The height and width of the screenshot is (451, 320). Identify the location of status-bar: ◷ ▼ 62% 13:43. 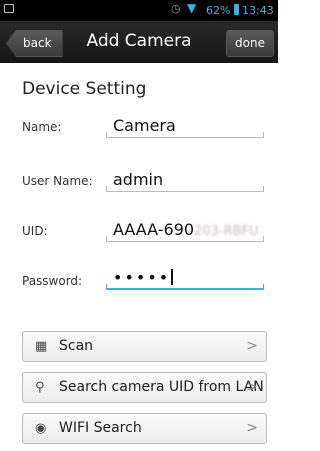
(139, 10).